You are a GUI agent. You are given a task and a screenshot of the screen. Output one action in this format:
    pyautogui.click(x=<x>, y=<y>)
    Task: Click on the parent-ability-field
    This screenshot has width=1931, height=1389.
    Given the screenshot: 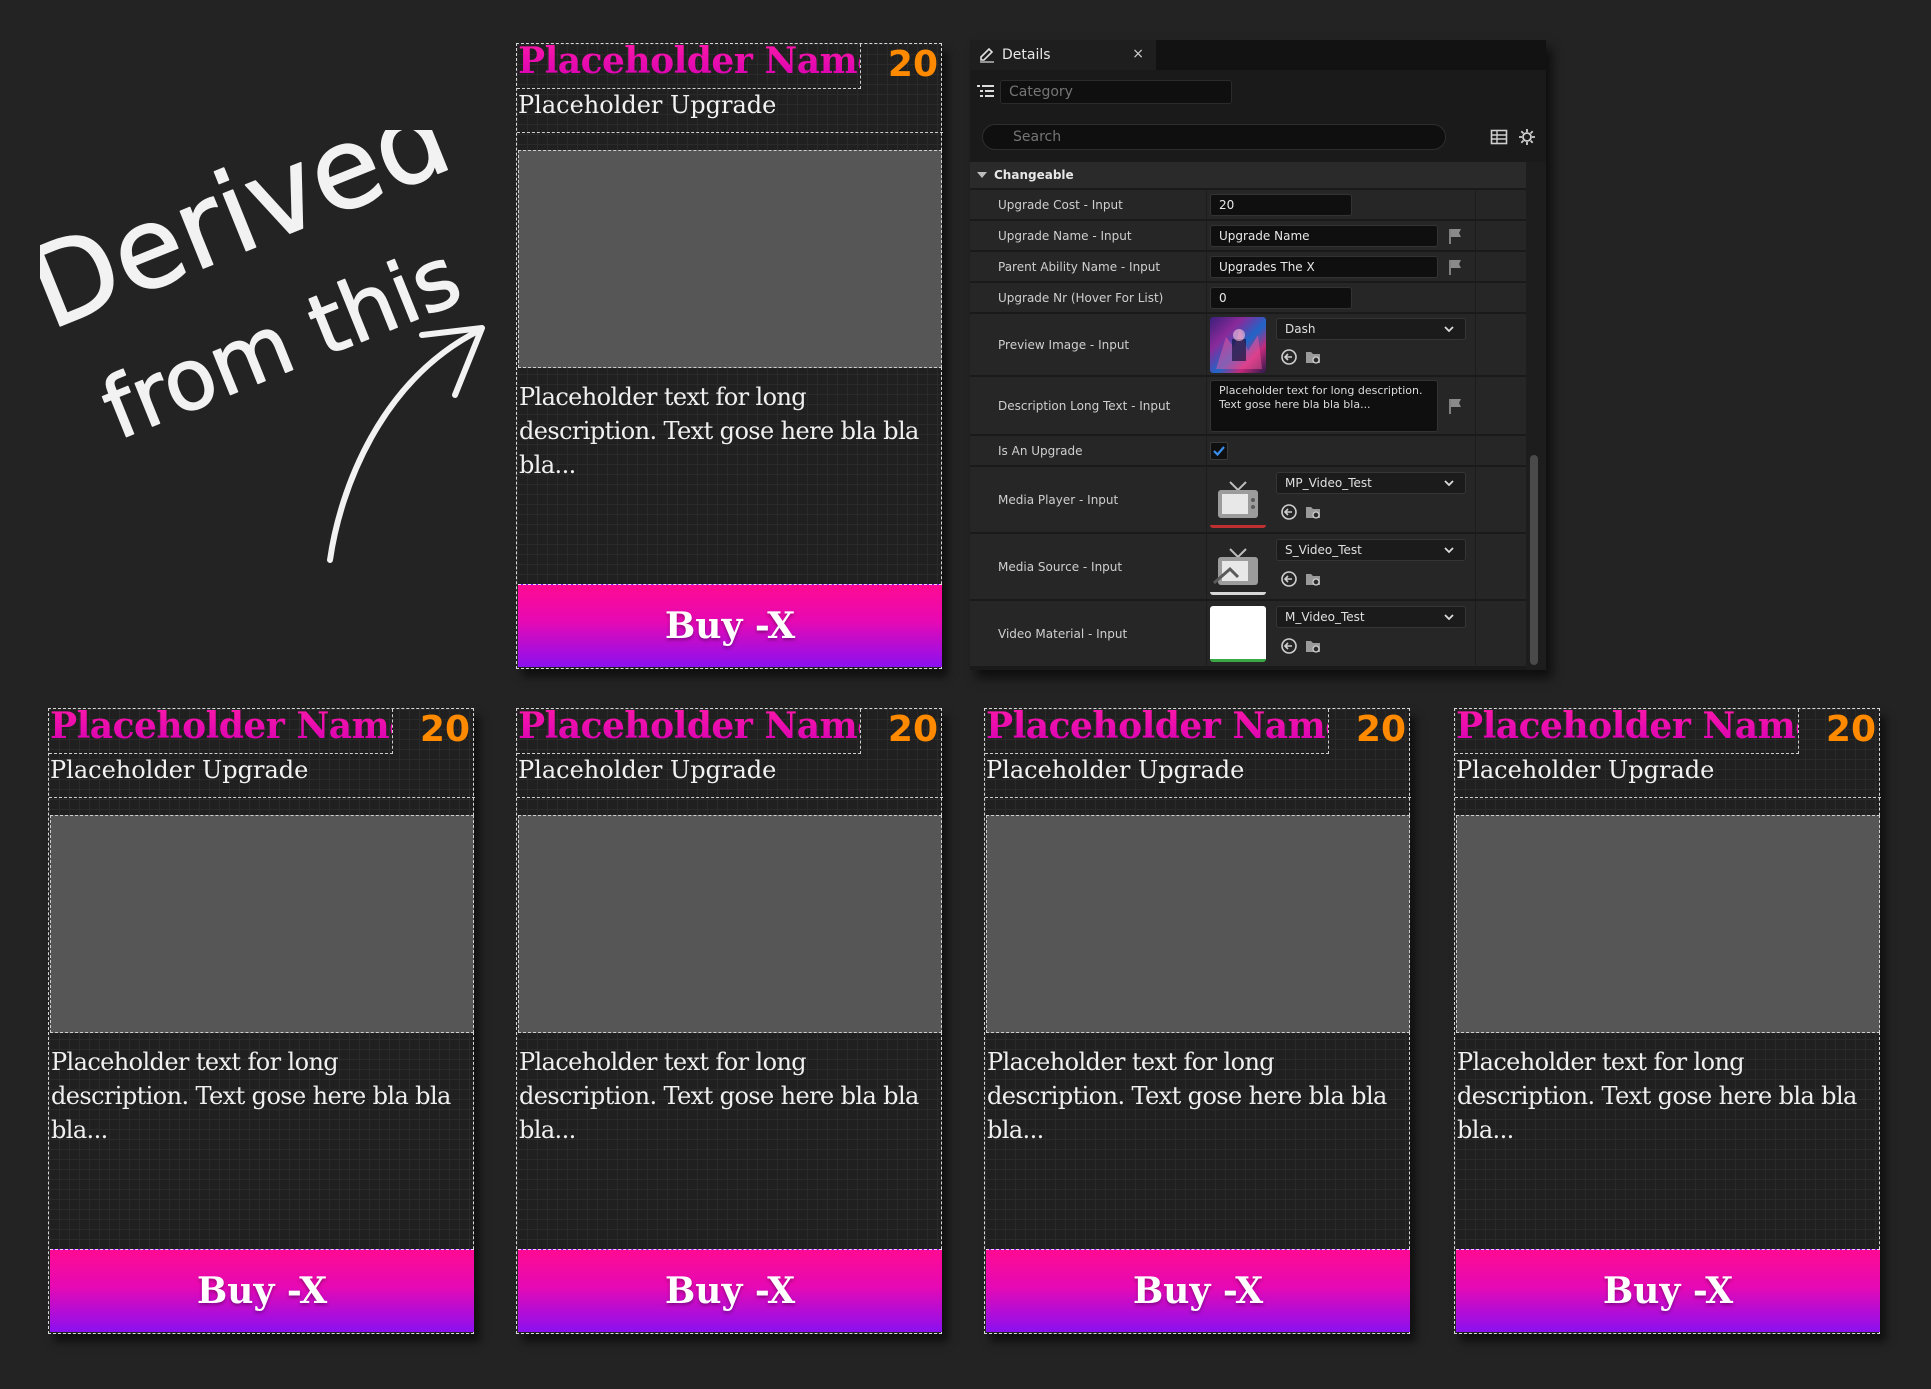 What is the action you would take?
    pyautogui.click(x=1324, y=267)
    